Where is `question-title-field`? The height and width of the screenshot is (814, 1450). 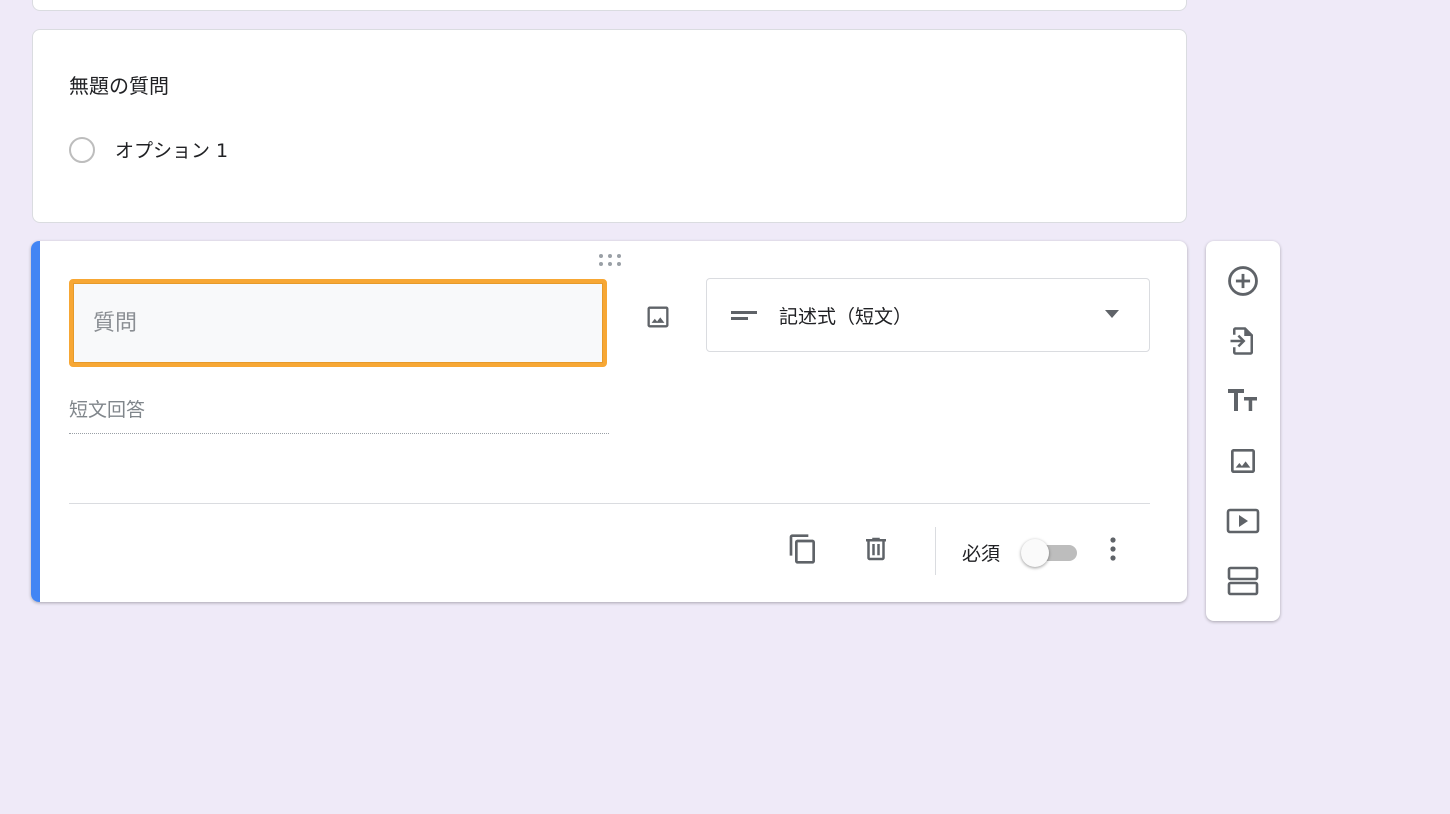
question-title-field is located at coordinates (338, 323).